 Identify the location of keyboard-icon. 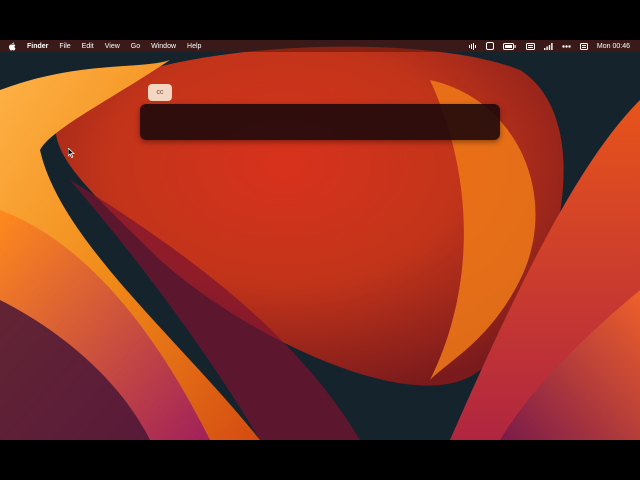
(530, 46).